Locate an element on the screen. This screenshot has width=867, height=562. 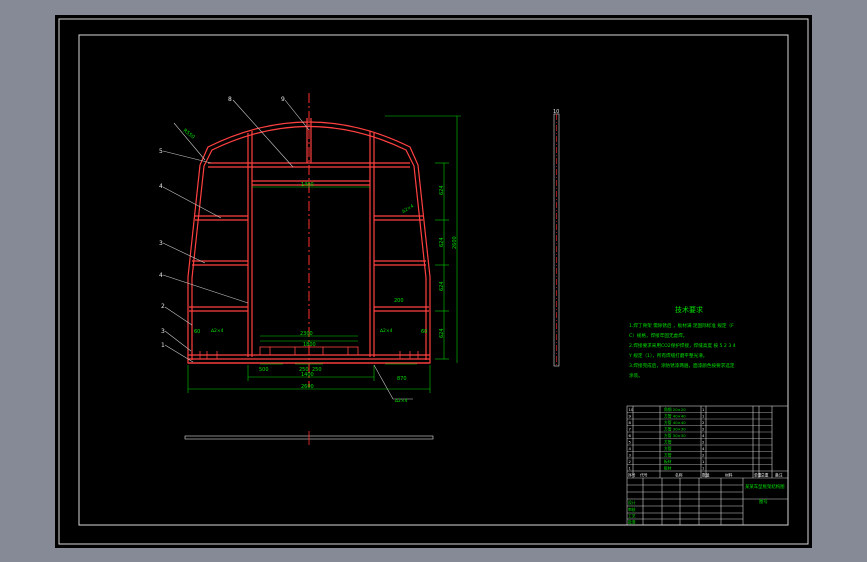
dim-2600-width: 2600 is located at coordinates (307, 387).